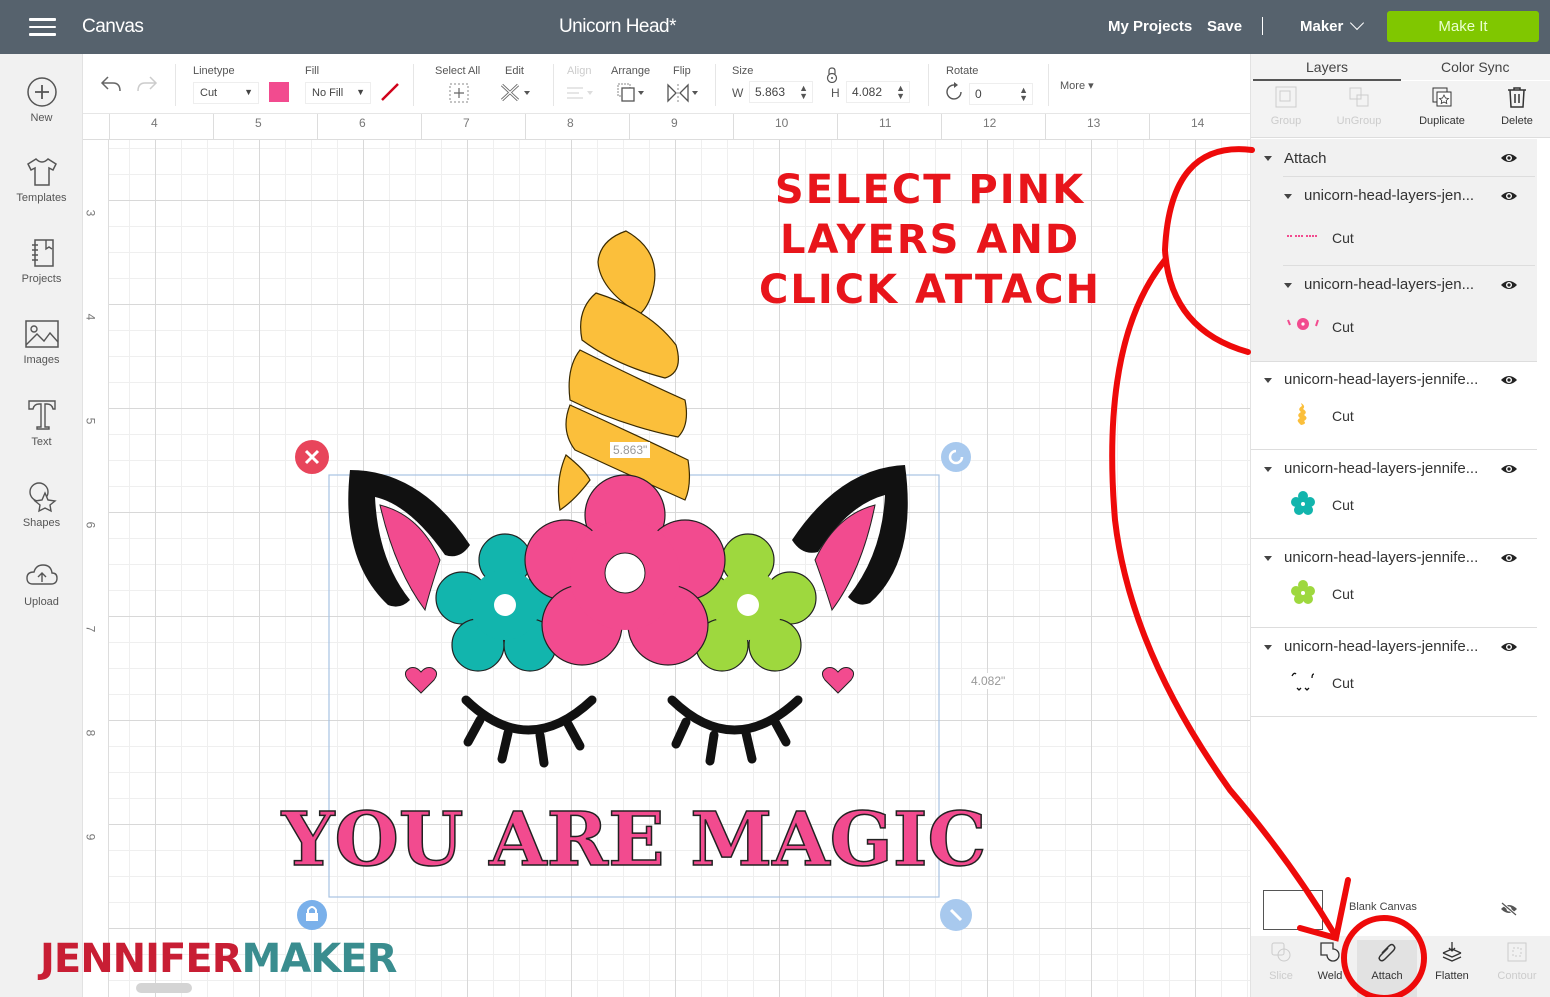  What do you see at coordinates (421, 680) in the screenshot?
I see `left-heart` at bounding box center [421, 680].